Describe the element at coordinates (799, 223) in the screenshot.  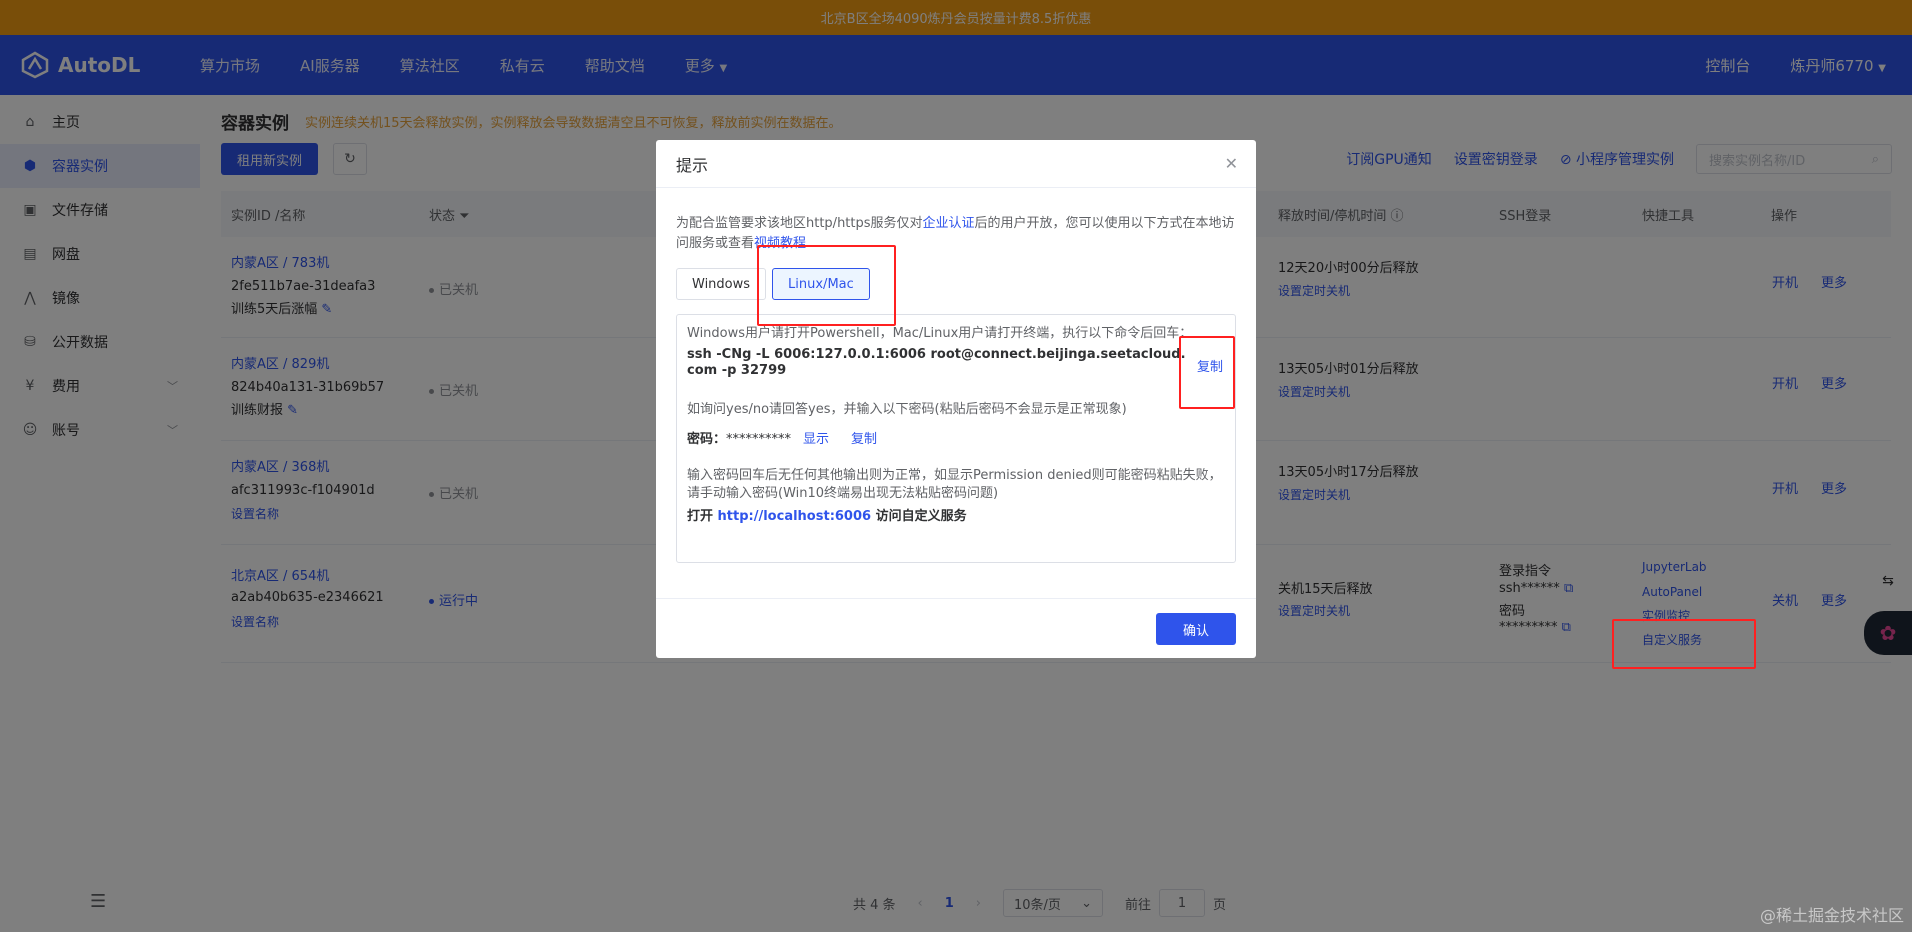
I see `intro-text: 为配合监管要求该地区http/https服务仅对` at that location.